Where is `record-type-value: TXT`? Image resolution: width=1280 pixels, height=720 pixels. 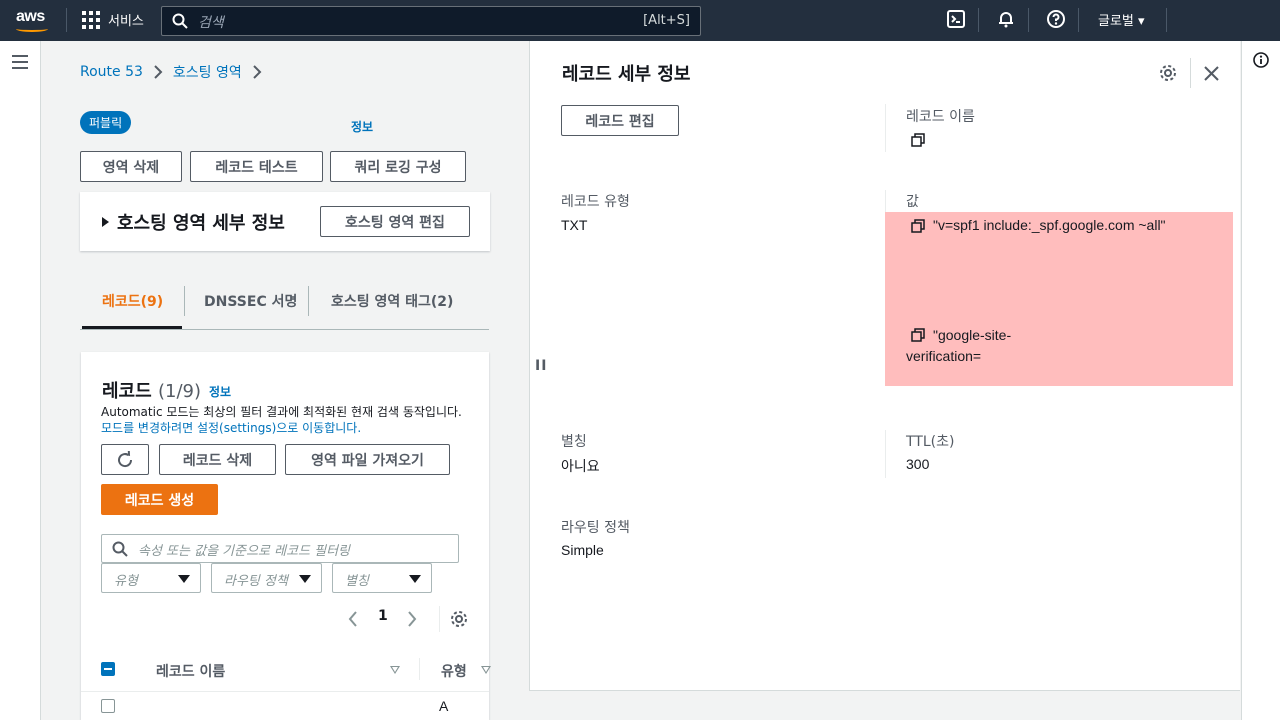 record-type-value: TXT is located at coordinates (574, 225).